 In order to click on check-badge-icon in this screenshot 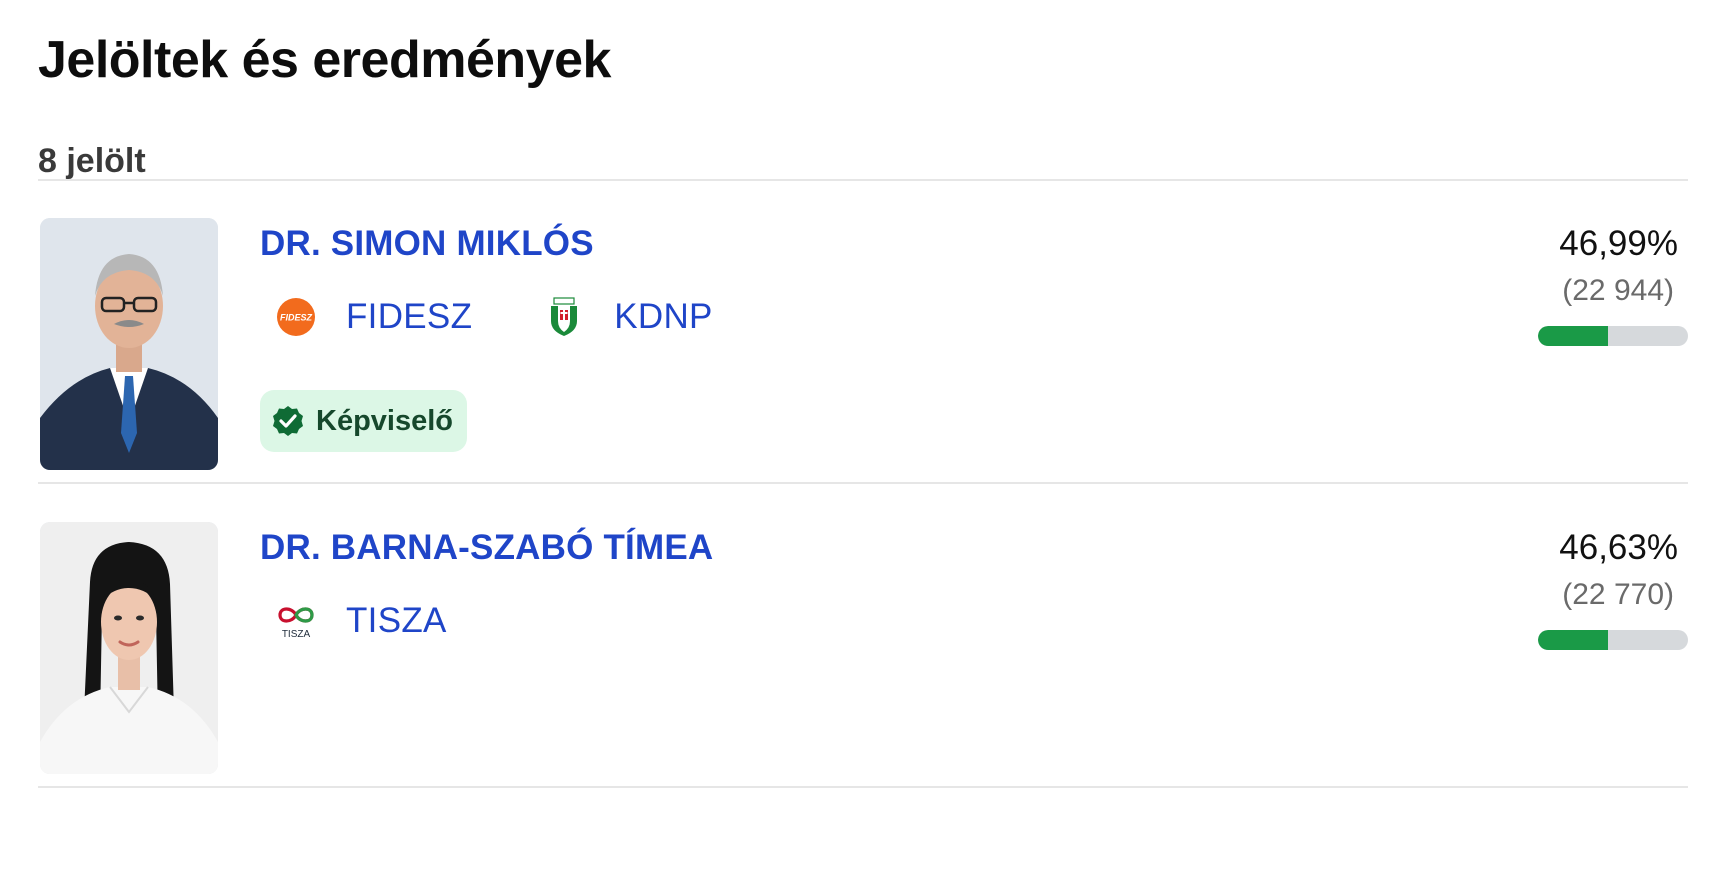, I will do `click(288, 421)`.